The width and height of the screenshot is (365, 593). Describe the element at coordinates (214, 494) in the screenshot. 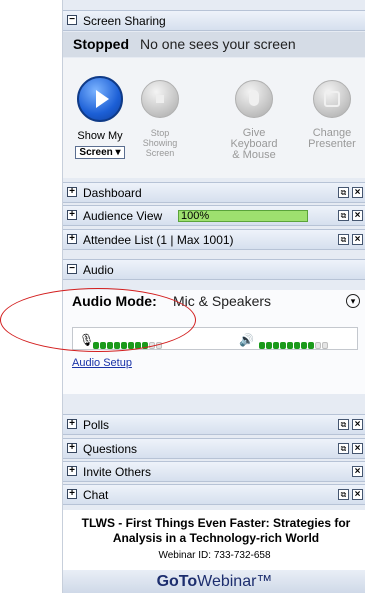

I see `chat-header: + Chat ⧉ ×` at that location.